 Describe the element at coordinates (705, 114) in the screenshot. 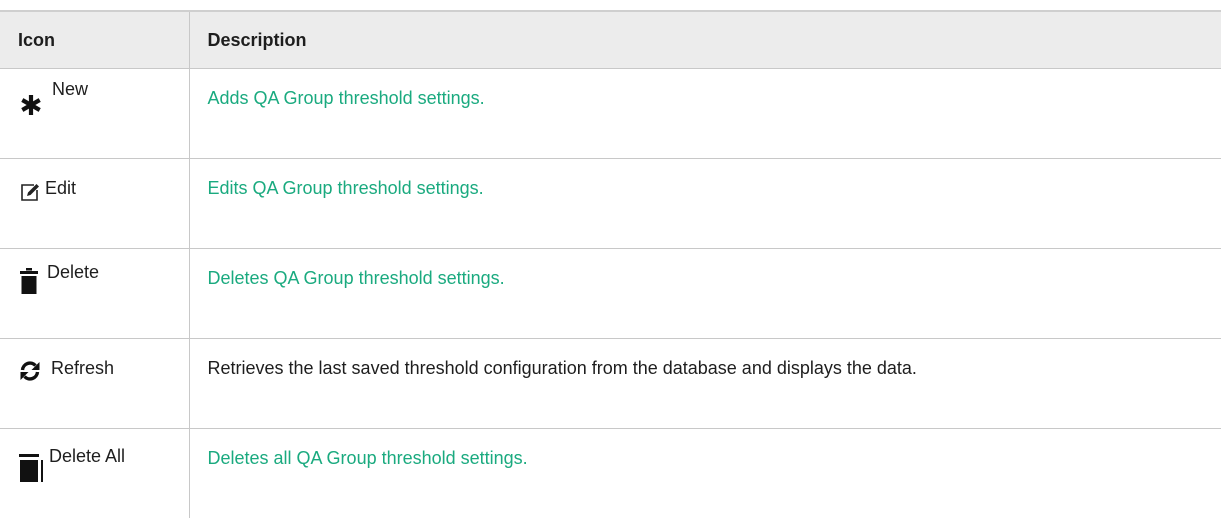

I see `description-cell-new: Adds QA Group threshold settings.` at that location.